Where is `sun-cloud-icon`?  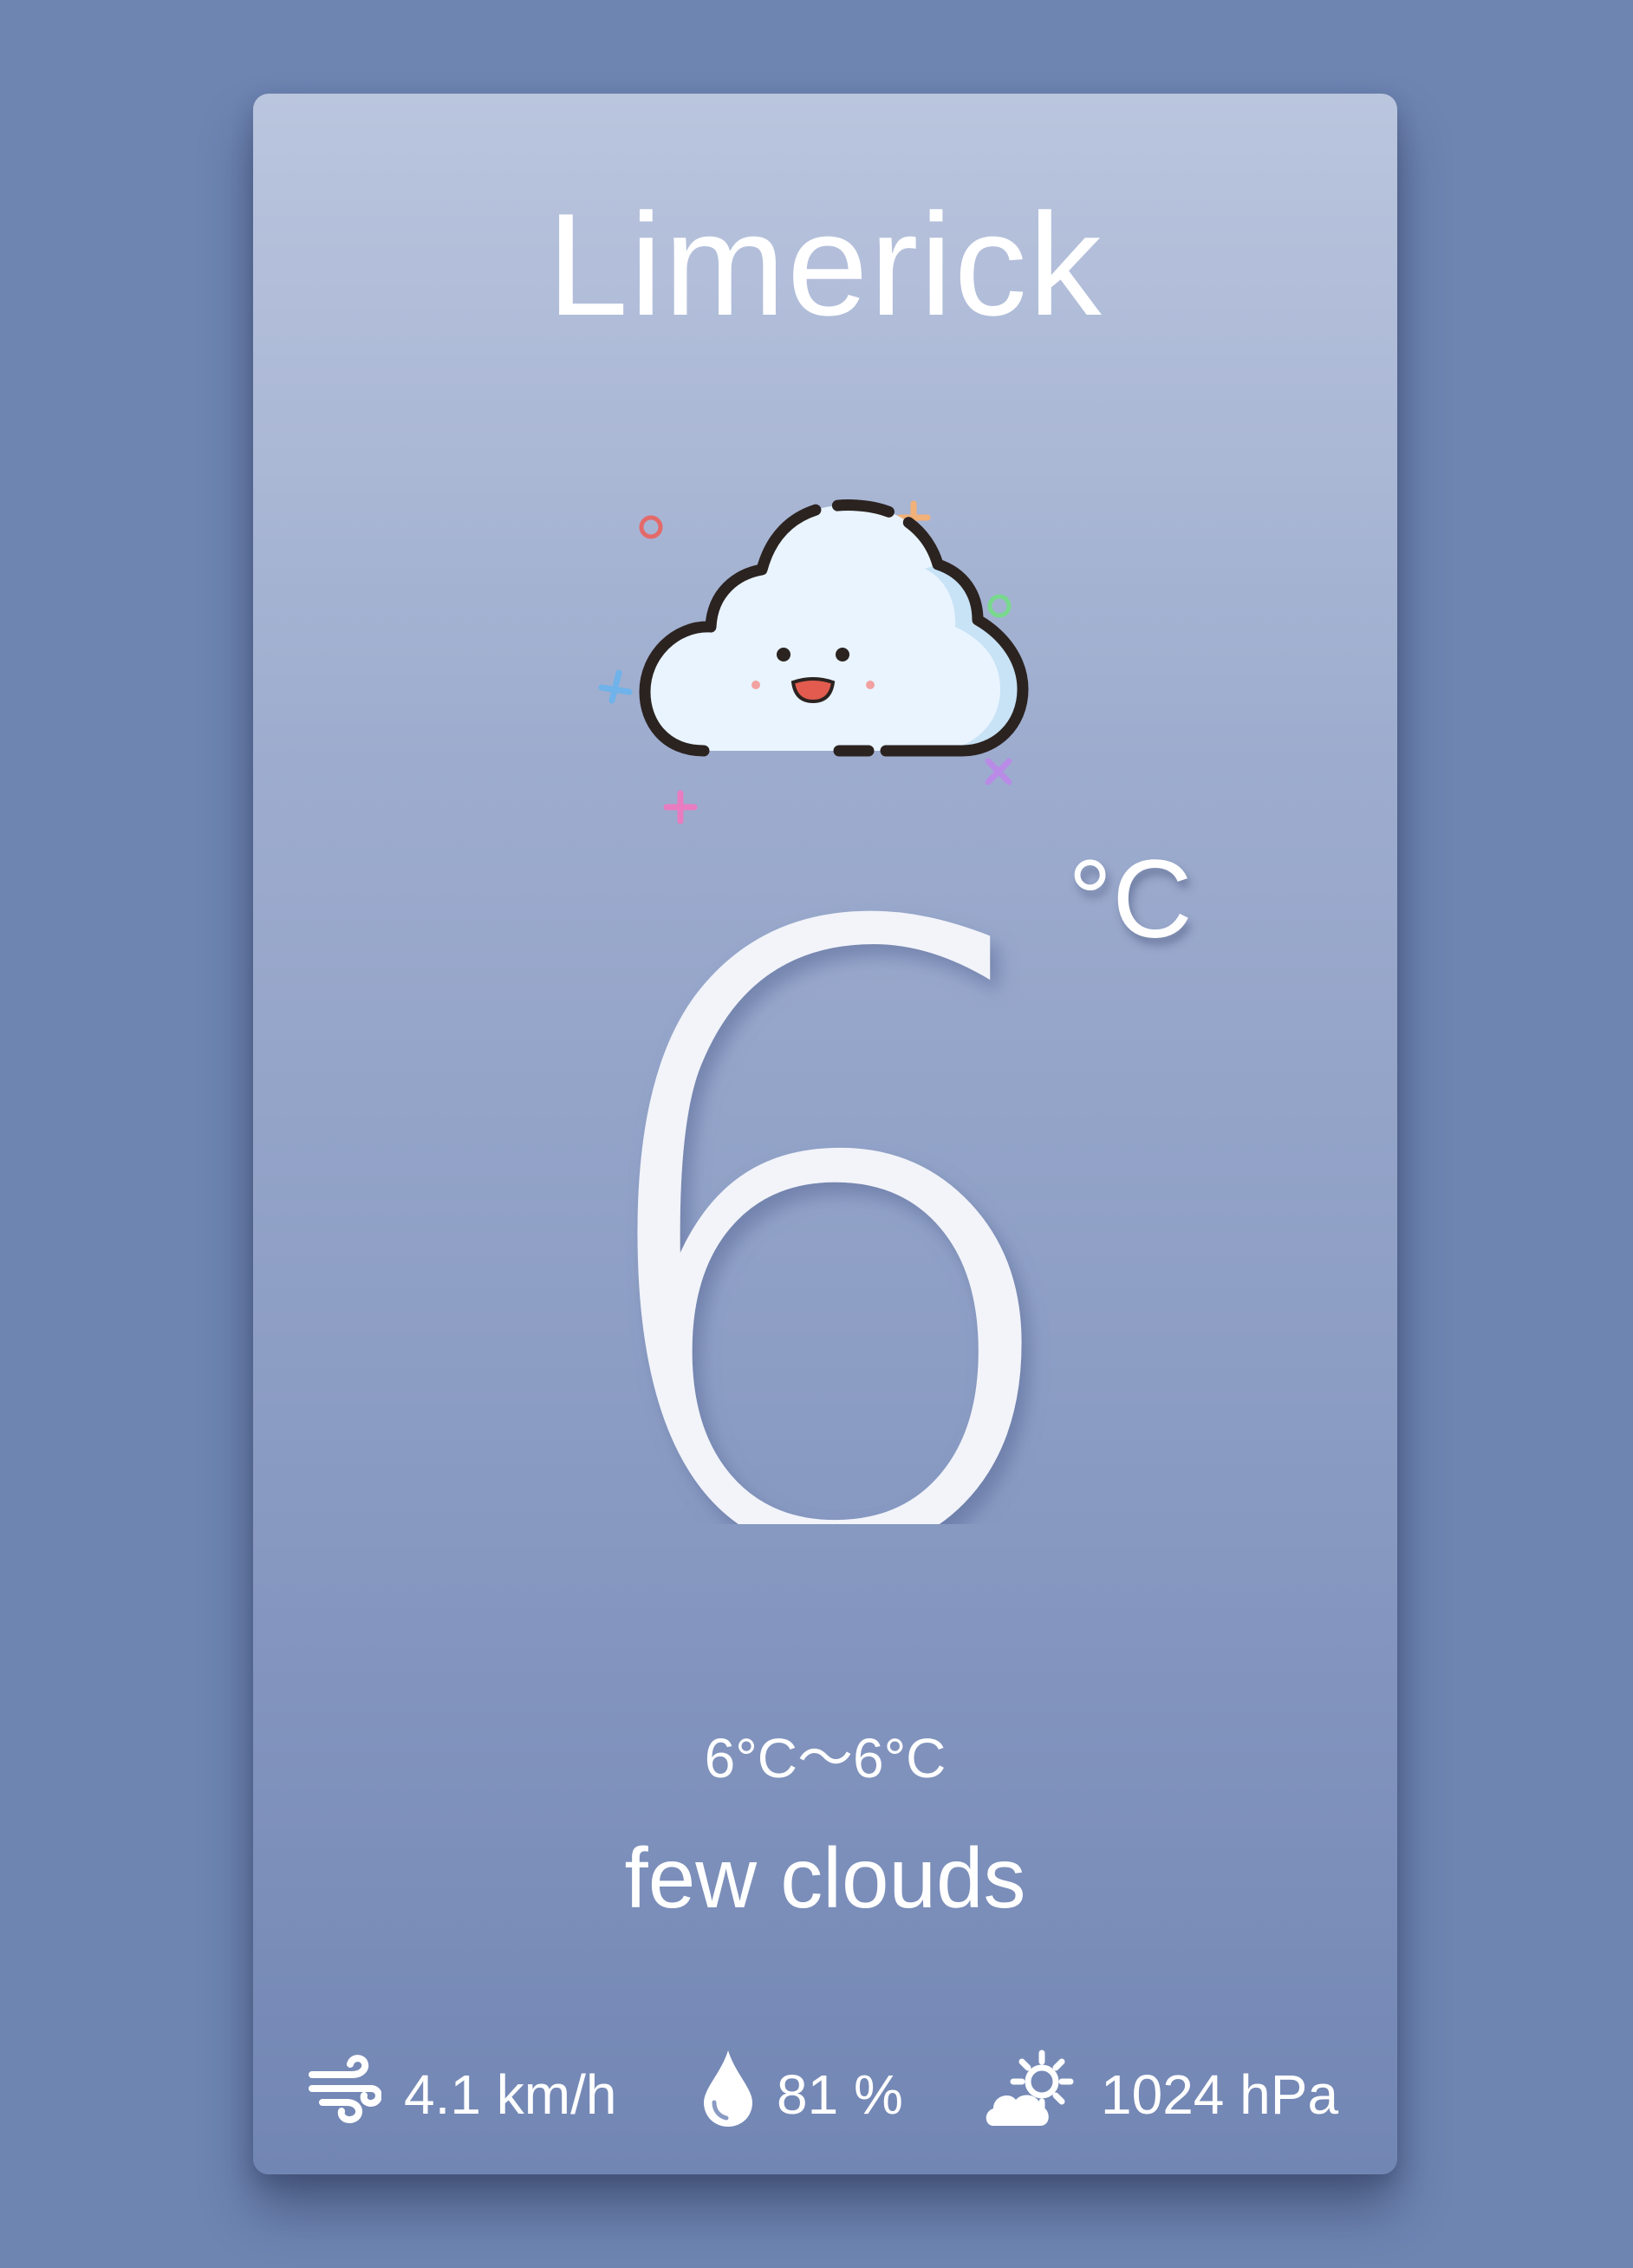
sun-cloud-icon is located at coordinates (1030, 2095).